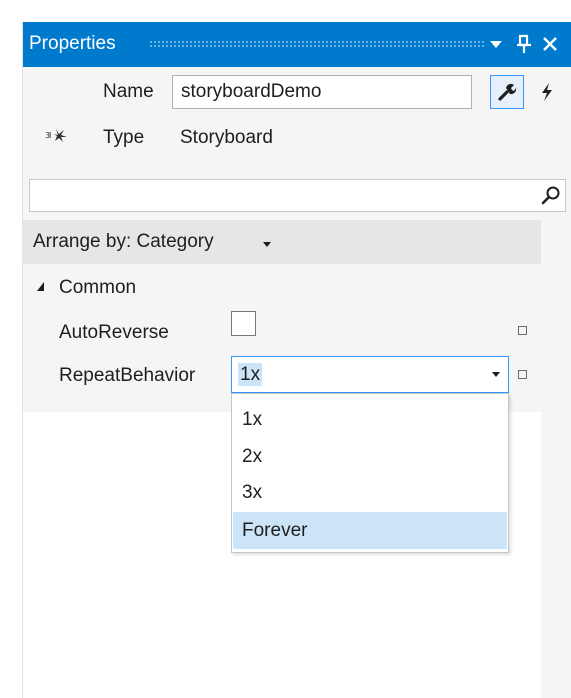 This screenshot has height=698, width=571. What do you see at coordinates (522, 374) in the screenshot?
I see `repeatbehavior-property-marker` at bounding box center [522, 374].